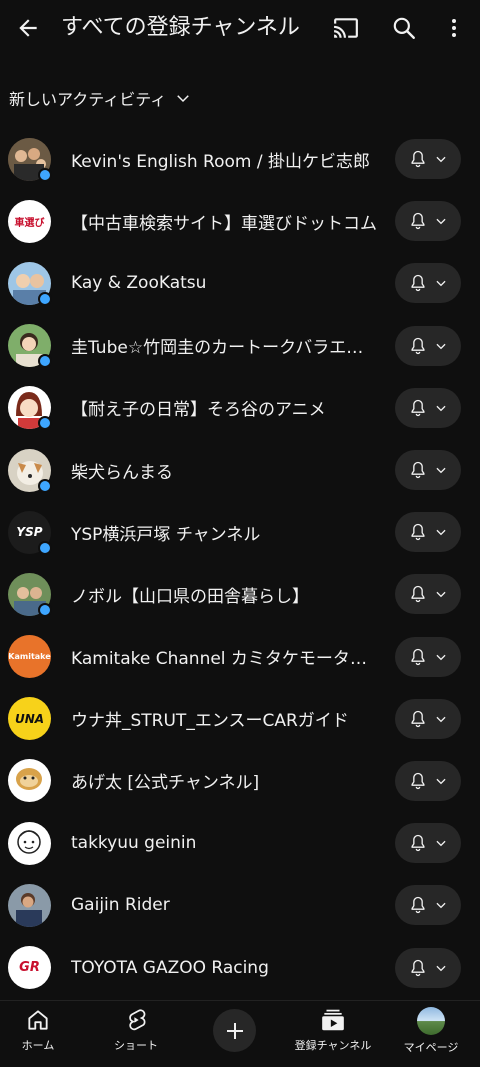 The height and width of the screenshot is (1067, 480). I want to click on channel-row: 【耐え子の日常】そろ谷のアニメ, so click(240, 408).